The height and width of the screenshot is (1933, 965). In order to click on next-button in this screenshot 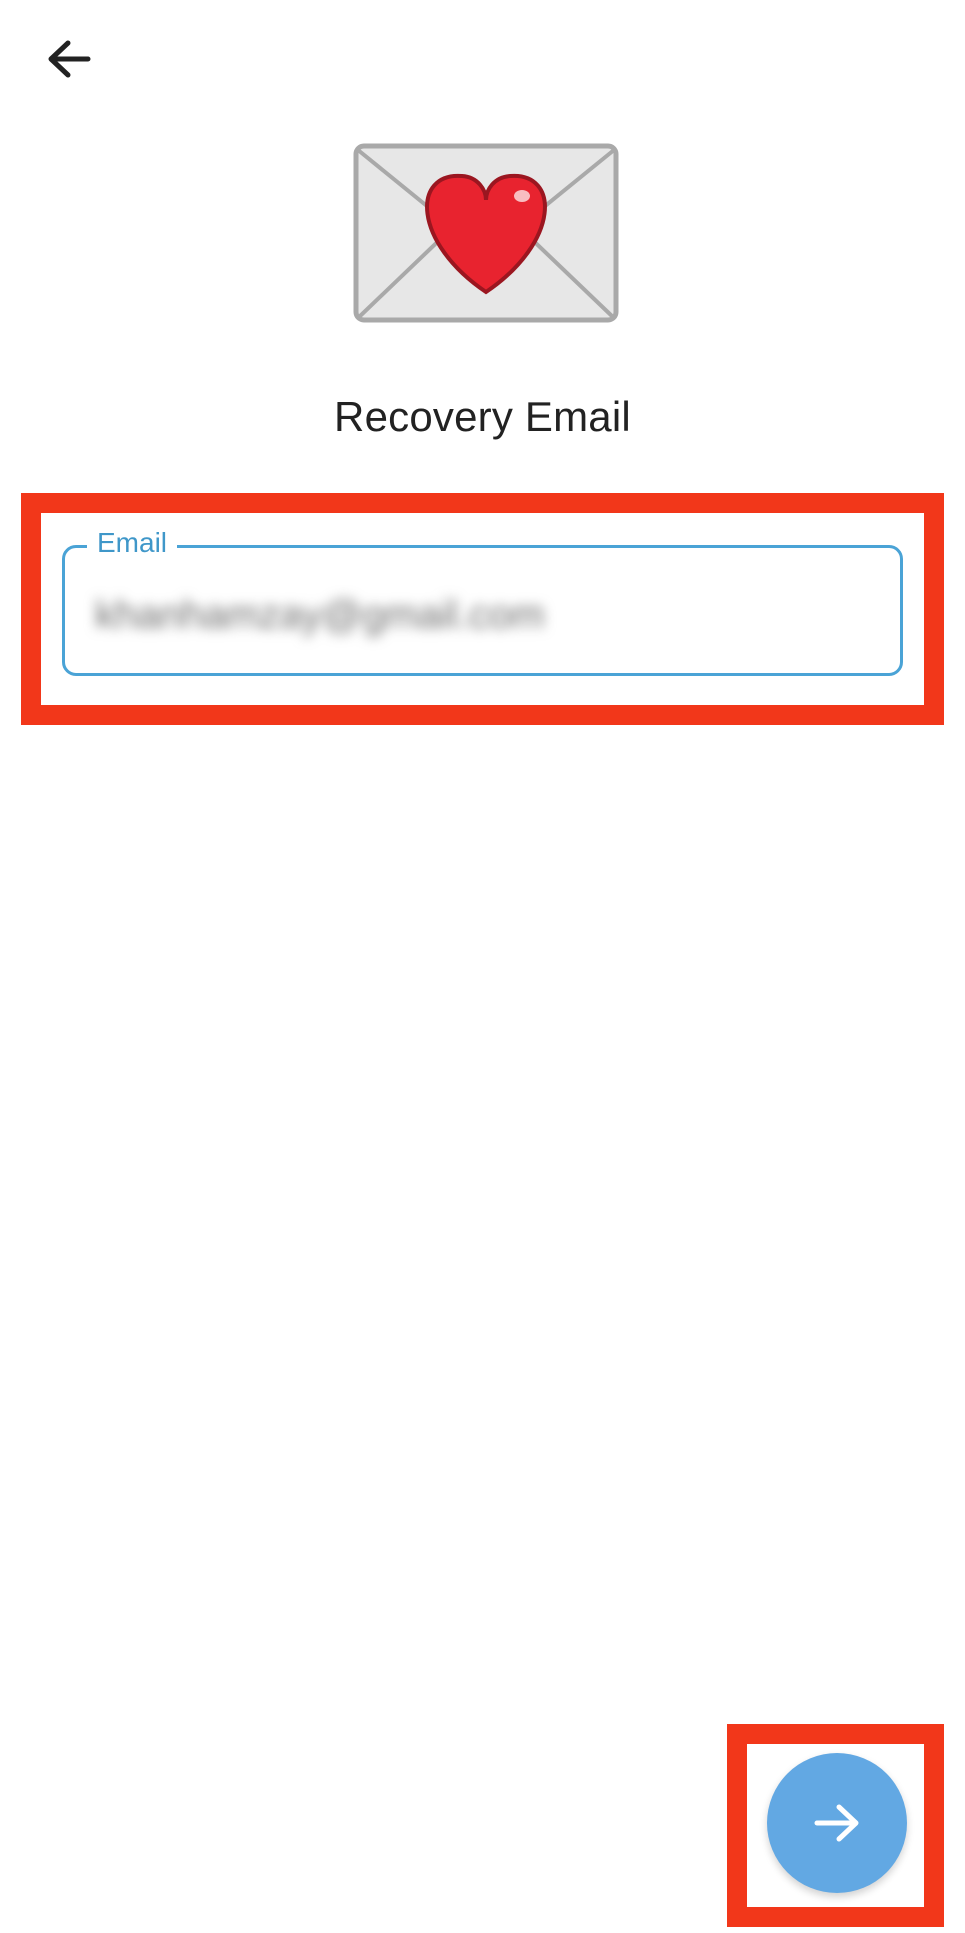, I will do `click(837, 1823)`.